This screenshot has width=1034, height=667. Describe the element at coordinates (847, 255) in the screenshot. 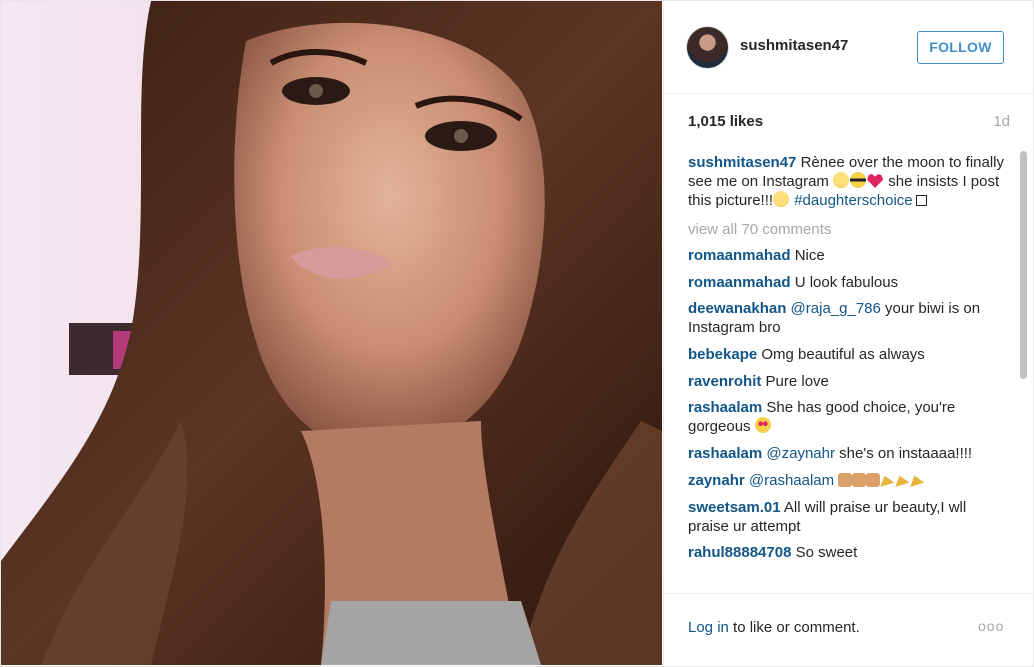

I see `comment-item: romaanmahad Nice` at that location.